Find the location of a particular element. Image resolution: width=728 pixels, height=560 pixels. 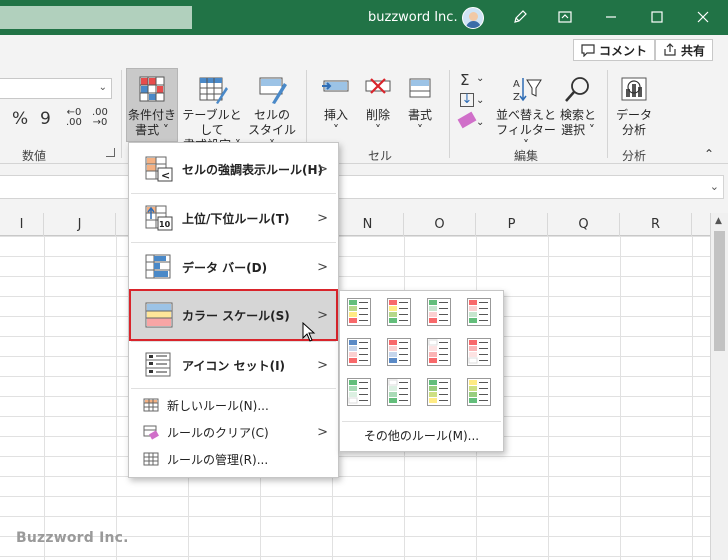

menu-item-label: データ バー(D) is located at coordinates (225, 267).